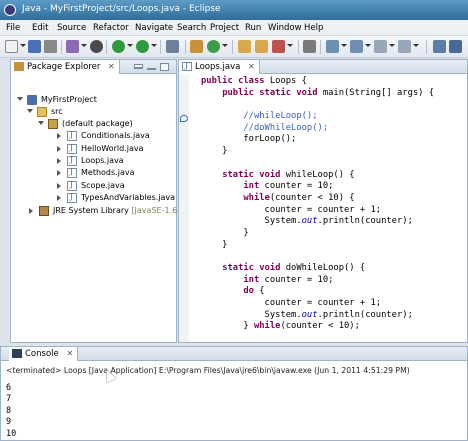 Image resolution: width=468 pixels, height=441 pixels. I want to click on library-icon, so click(44, 211).